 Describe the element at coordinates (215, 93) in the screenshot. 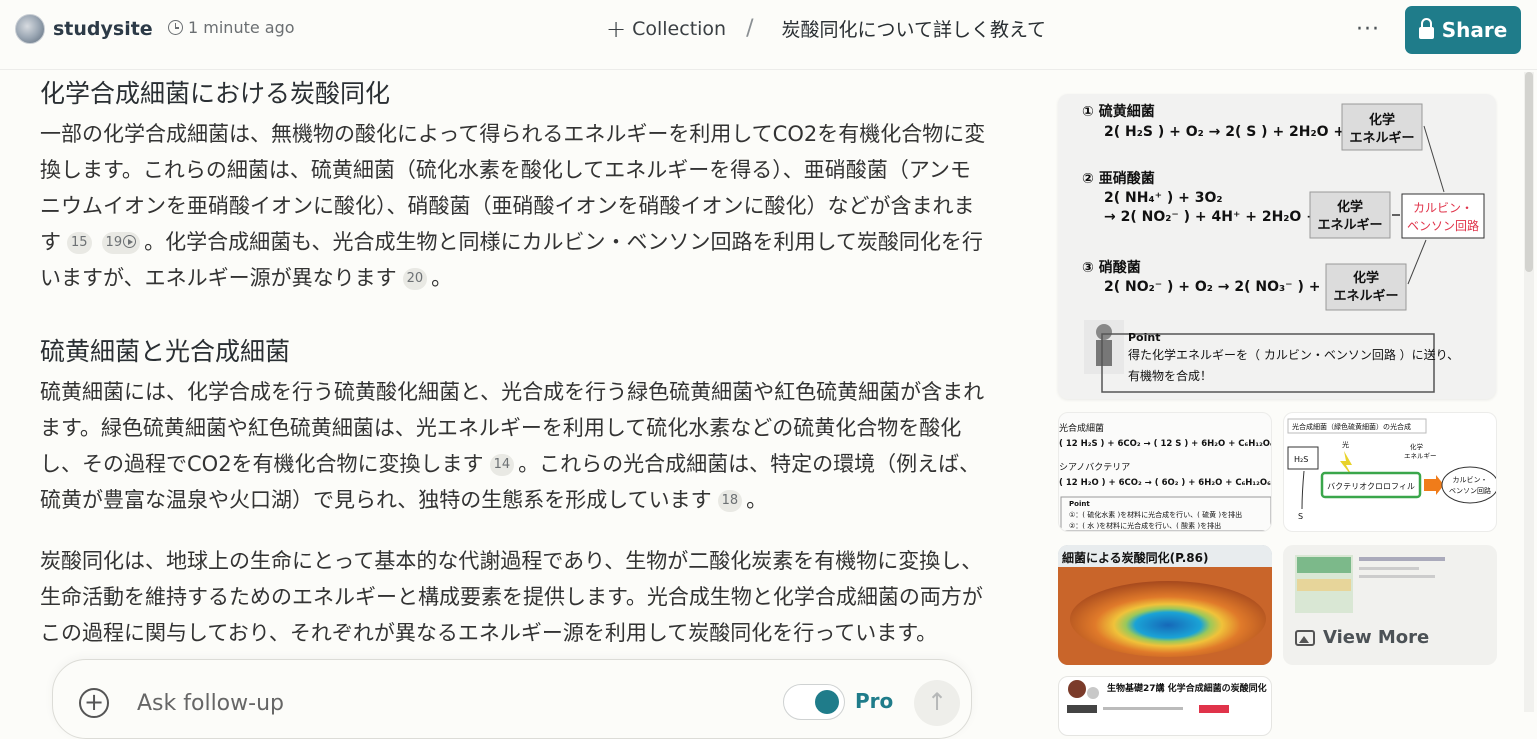

I see `section-heading-chemosynthesis: 化学合成細菌における炭酸同化` at that location.